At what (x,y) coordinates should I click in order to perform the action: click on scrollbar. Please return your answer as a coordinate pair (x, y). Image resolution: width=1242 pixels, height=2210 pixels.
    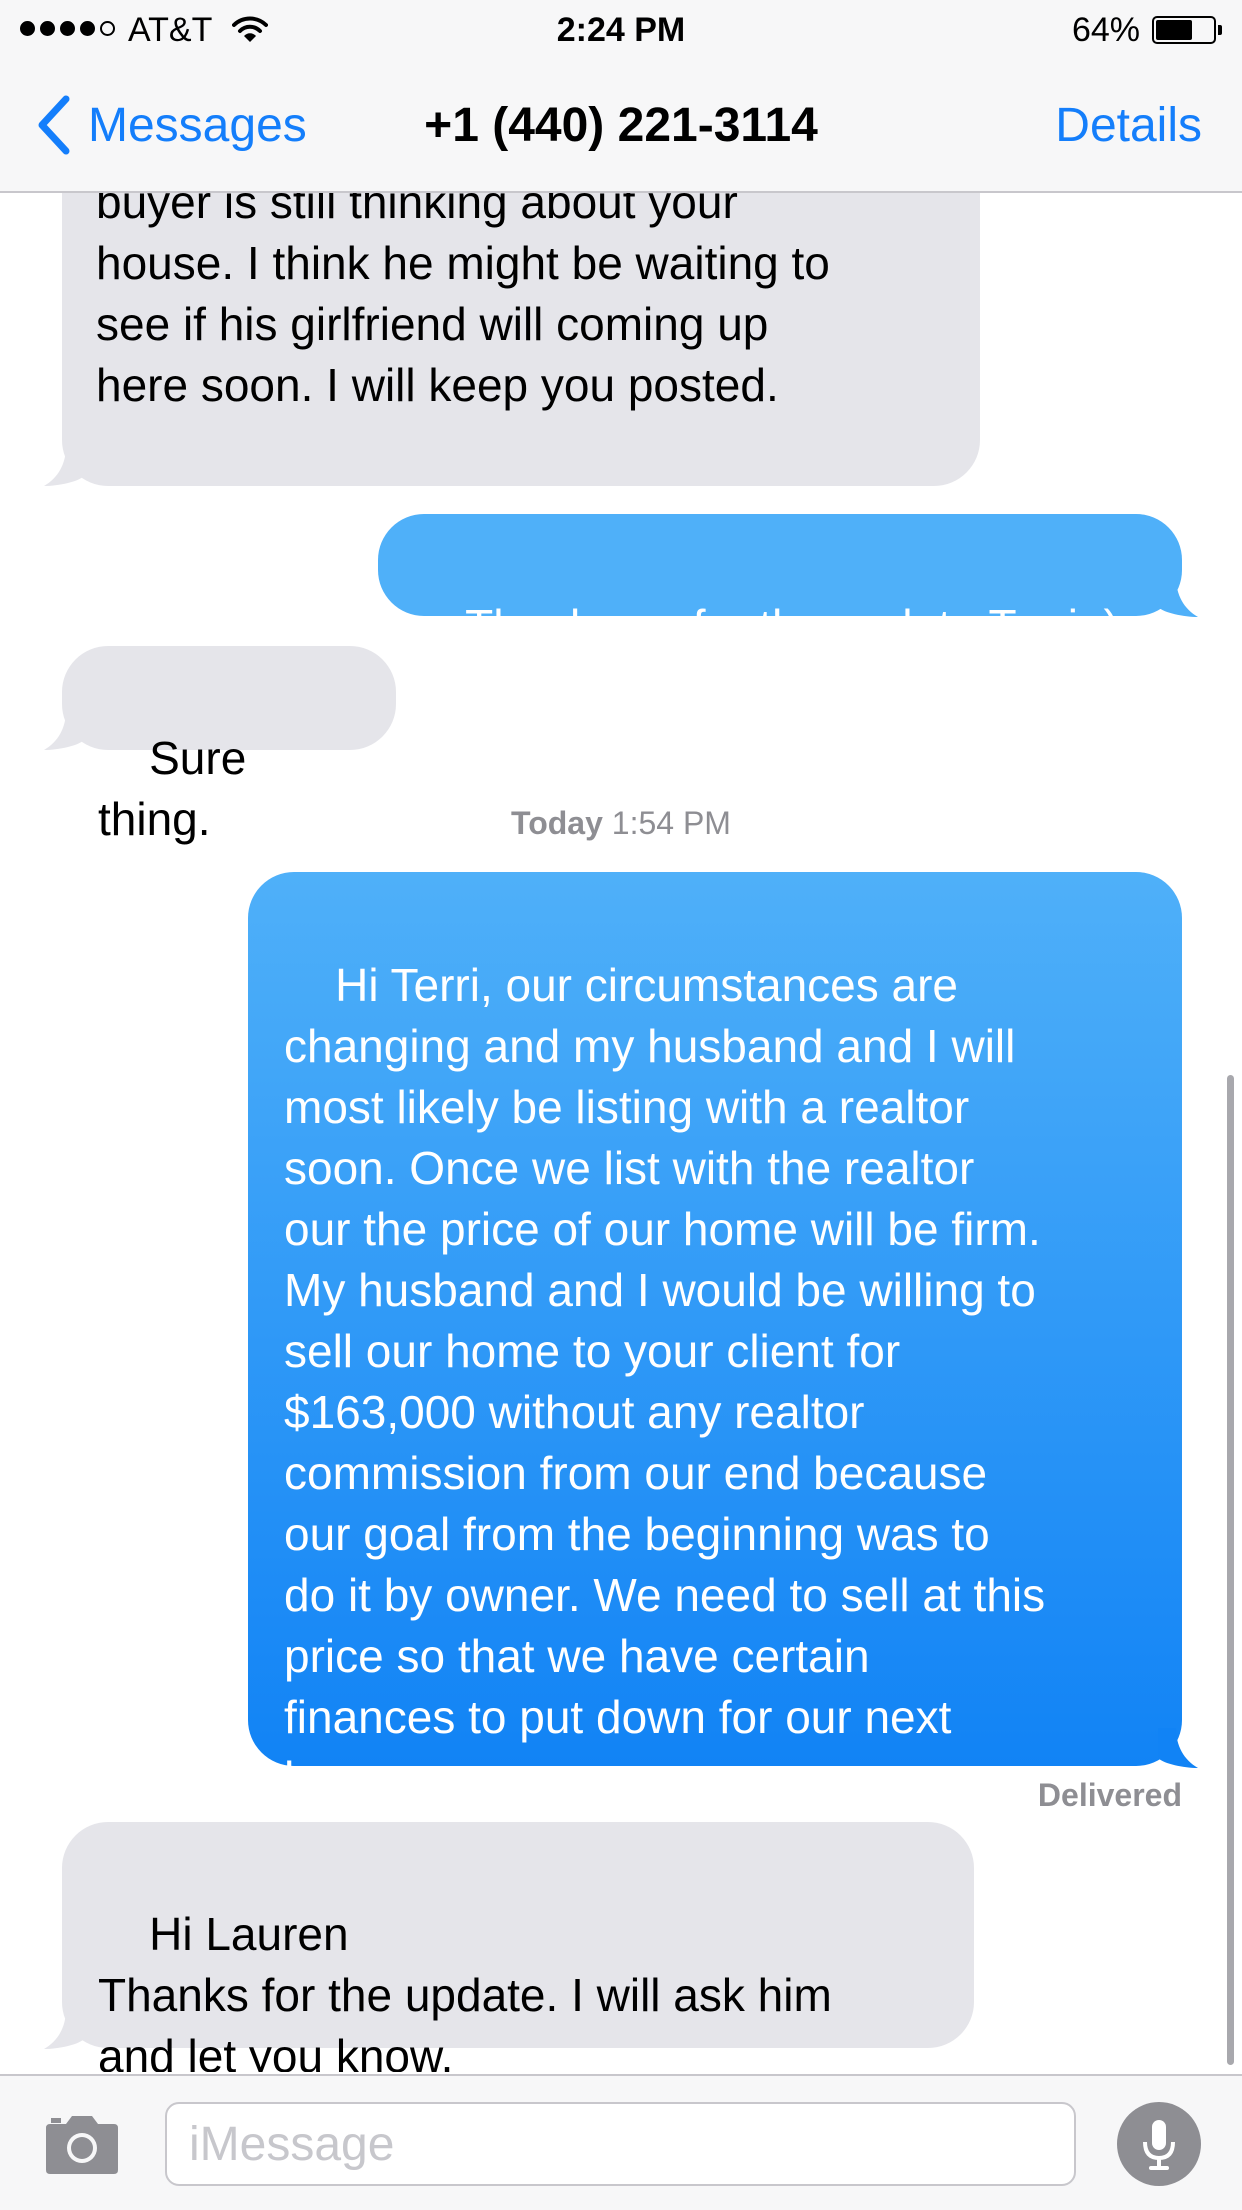
    Looking at the image, I should click on (1230, 1570).